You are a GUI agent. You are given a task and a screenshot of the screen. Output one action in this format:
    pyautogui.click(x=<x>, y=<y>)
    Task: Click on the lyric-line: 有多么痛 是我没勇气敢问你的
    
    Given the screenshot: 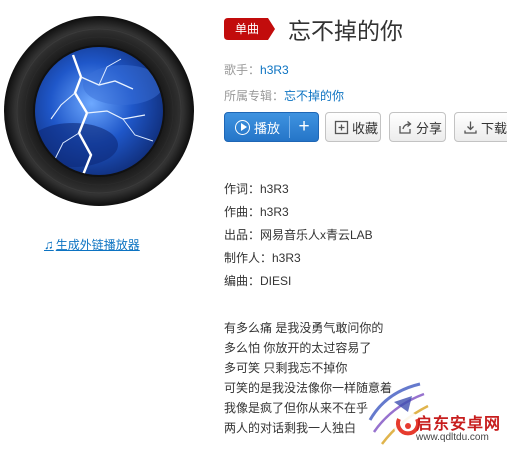 What is the action you would take?
    pyautogui.click(x=304, y=328)
    